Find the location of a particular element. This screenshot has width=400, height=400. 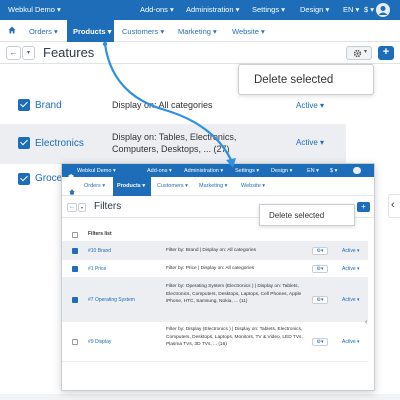

nav-label: Customers is located at coordinates (170, 186).